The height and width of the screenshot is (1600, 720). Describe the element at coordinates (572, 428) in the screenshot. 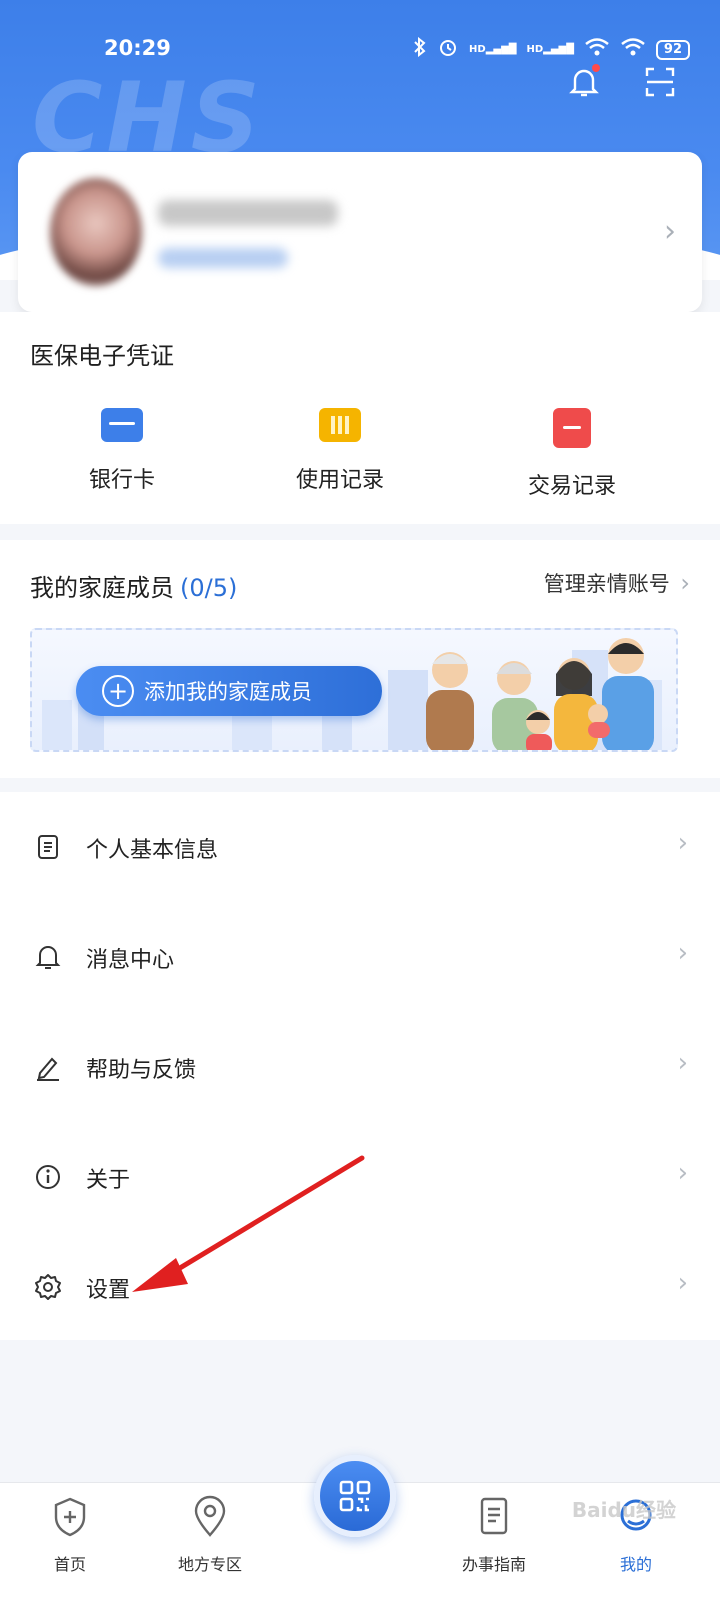

I see `transaction-record-icon` at that location.